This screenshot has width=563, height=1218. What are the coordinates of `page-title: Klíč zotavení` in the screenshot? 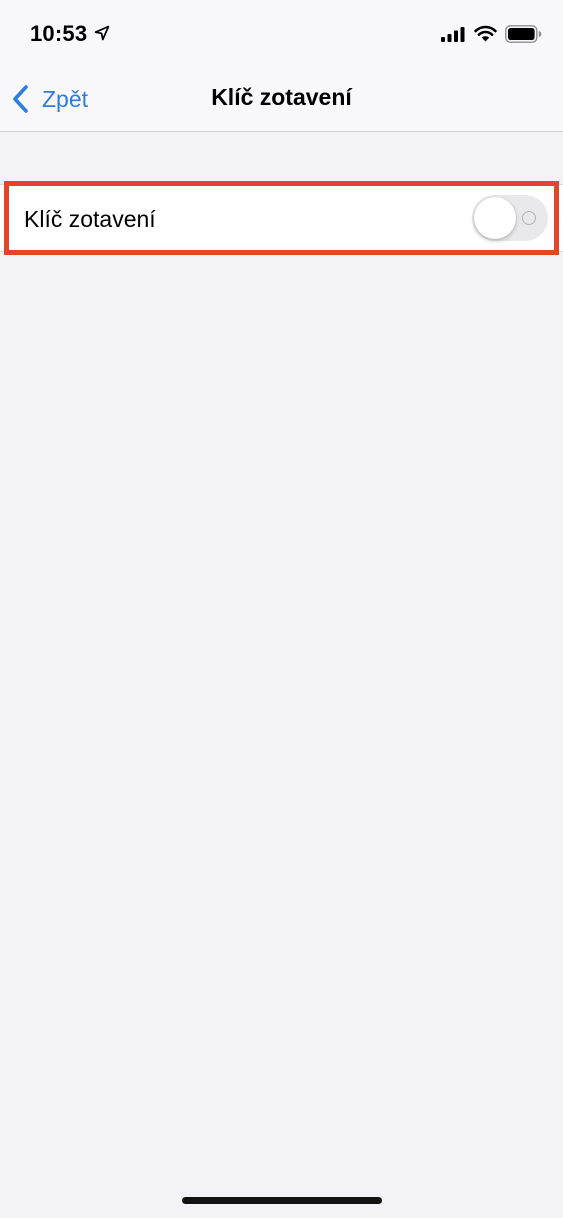 It's located at (281, 97).